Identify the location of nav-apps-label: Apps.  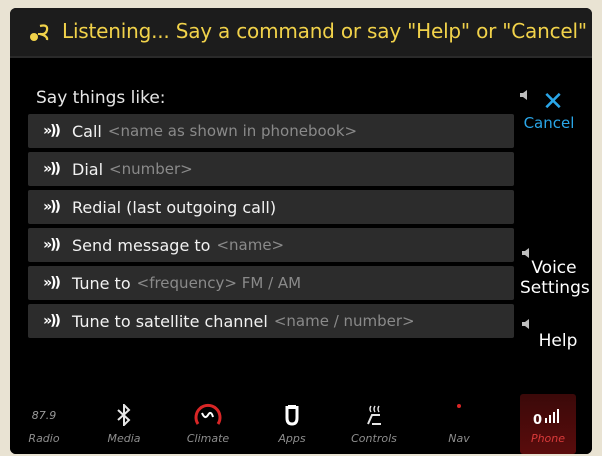
(292, 438).